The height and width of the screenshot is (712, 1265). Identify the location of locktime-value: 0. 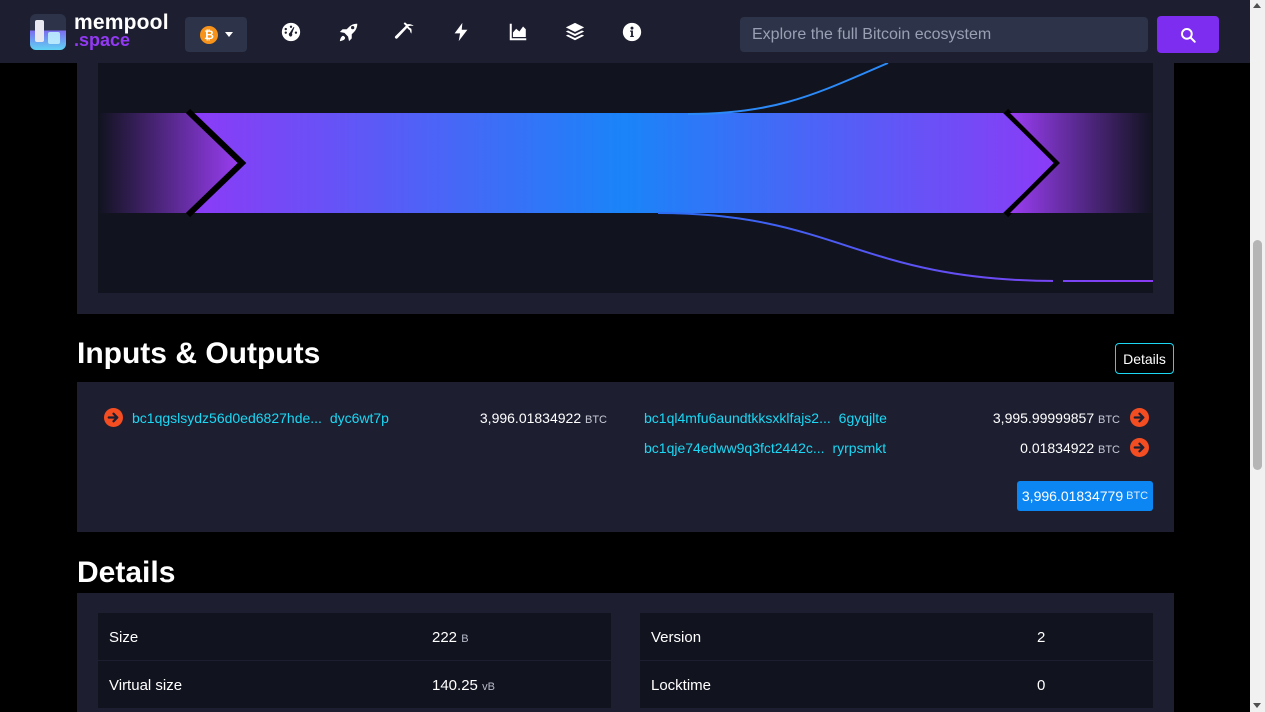
(1041, 685).